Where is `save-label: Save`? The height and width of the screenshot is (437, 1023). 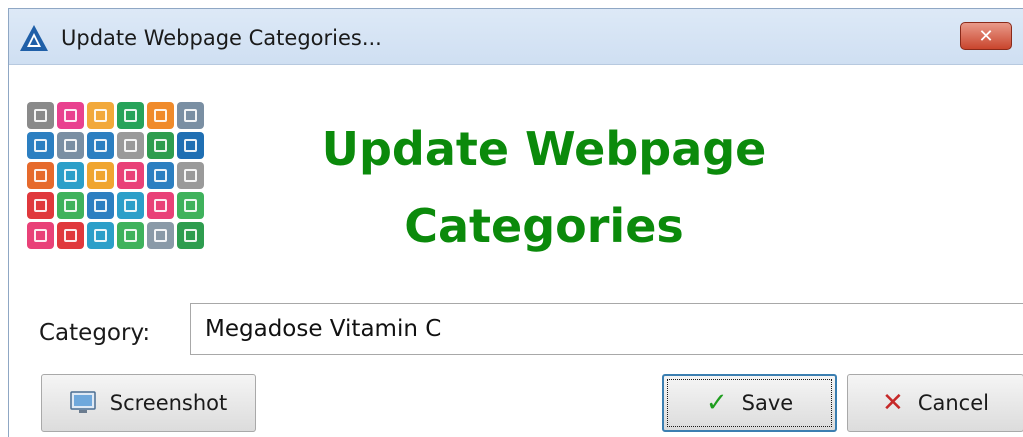 save-label: Save is located at coordinates (767, 403).